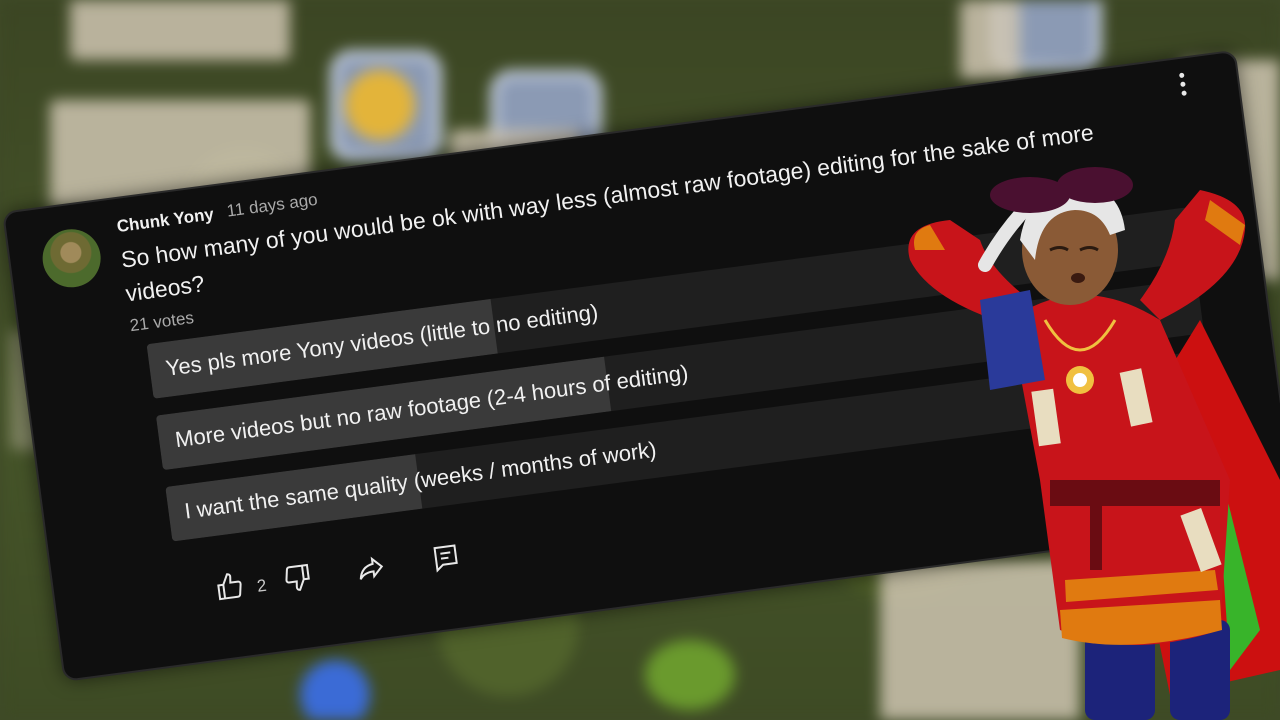 This screenshot has height=720, width=1280. I want to click on more-vert-icon, so click(1182, 84).